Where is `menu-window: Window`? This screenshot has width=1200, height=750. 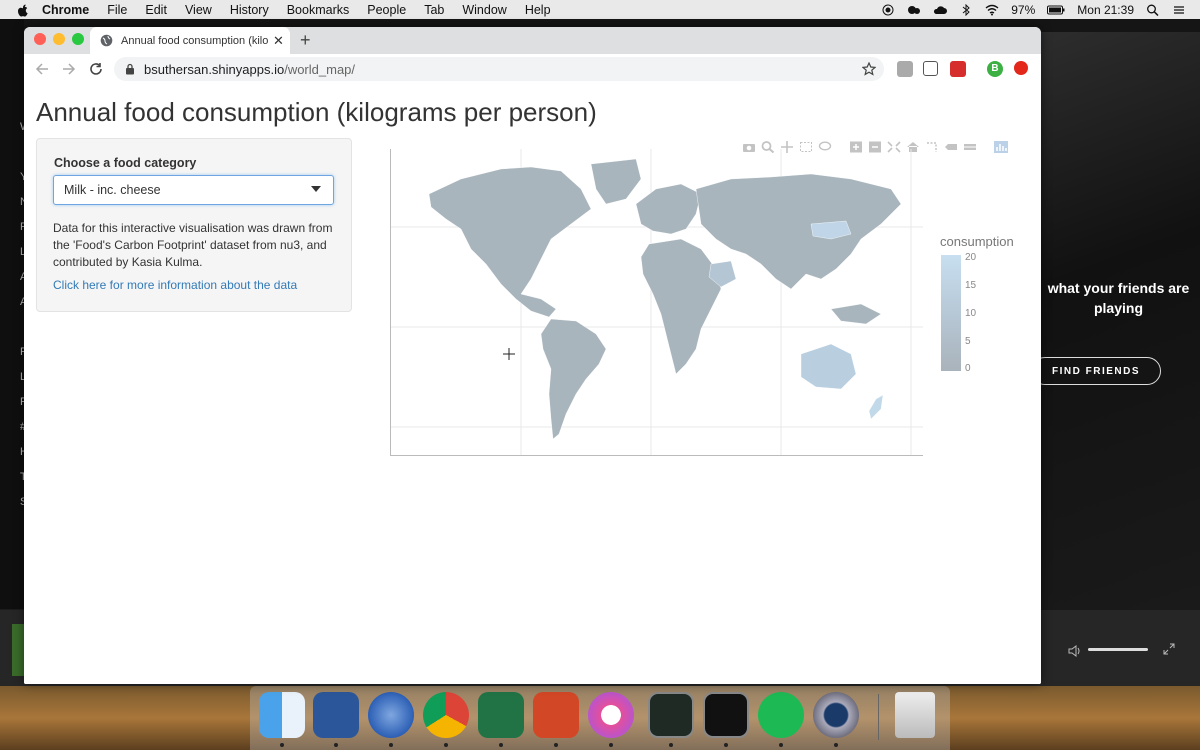 menu-window: Window is located at coordinates (484, 10).